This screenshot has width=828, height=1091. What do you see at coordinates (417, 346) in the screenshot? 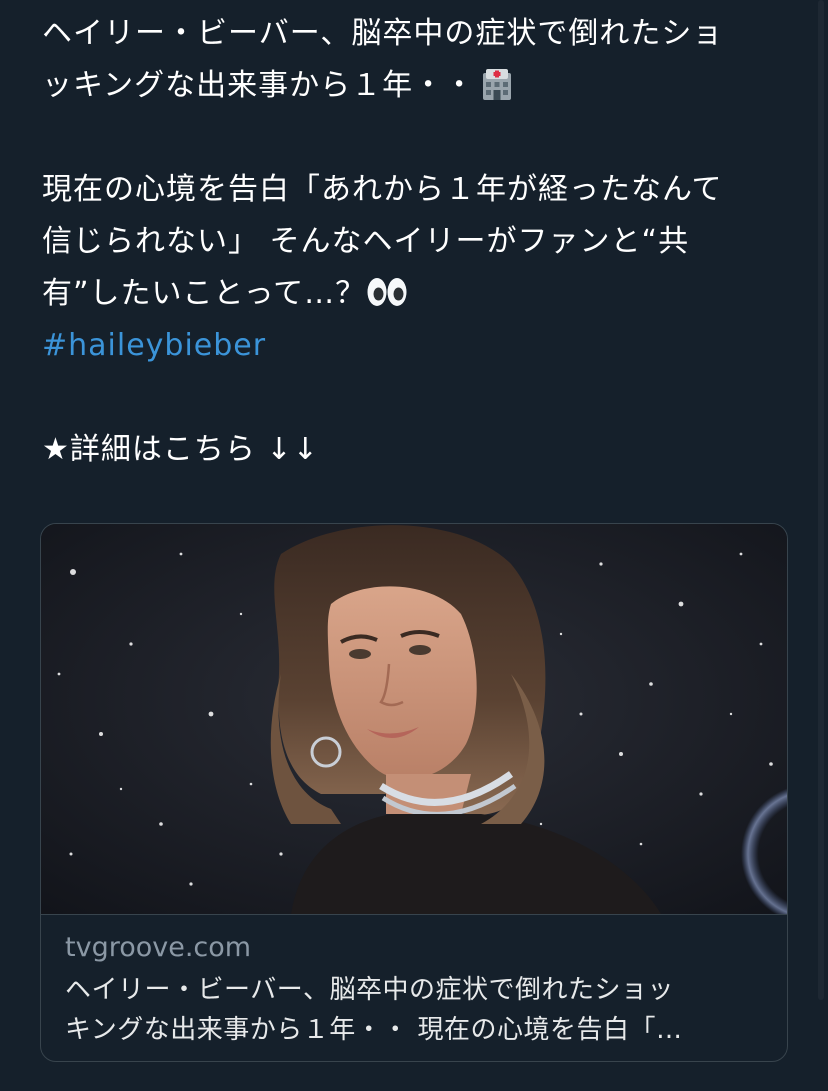
I see `hashtag-line: #haileybieber` at bounding box center [417, 346].